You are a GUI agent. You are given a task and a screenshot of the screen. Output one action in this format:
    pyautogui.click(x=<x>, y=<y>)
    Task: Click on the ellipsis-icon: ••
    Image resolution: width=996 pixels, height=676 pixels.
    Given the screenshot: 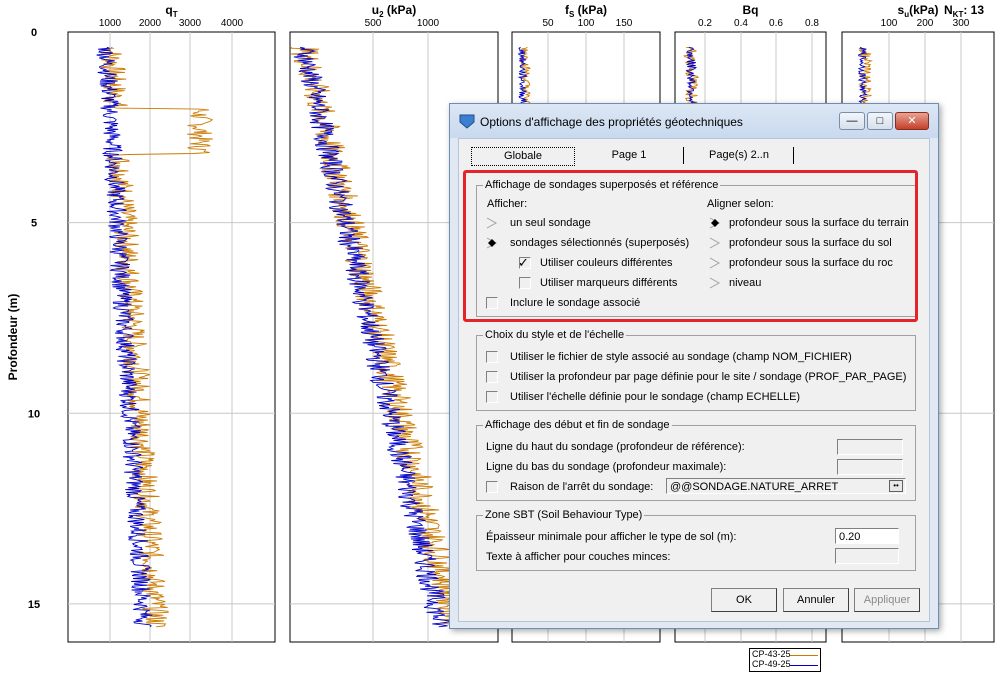 What is the action you would take?
    pyautogui.click(x=896, y=485)
    